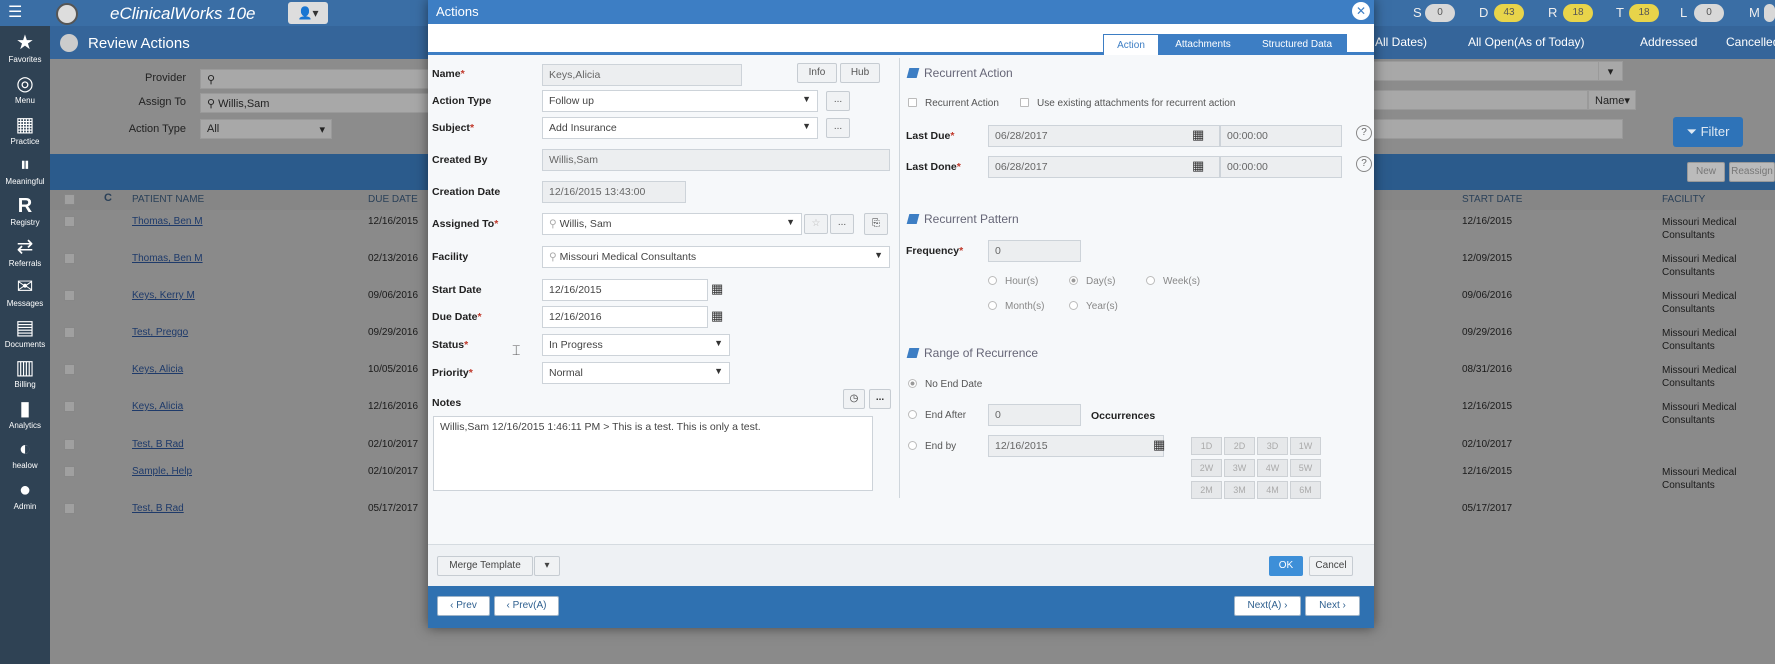 The width and height of the screenshot is (1775, 664). What do you see at coordinates (1092, 281) in the screenshot?
I see `radio-days: Day(s)` at bounding box center [1092, 281].